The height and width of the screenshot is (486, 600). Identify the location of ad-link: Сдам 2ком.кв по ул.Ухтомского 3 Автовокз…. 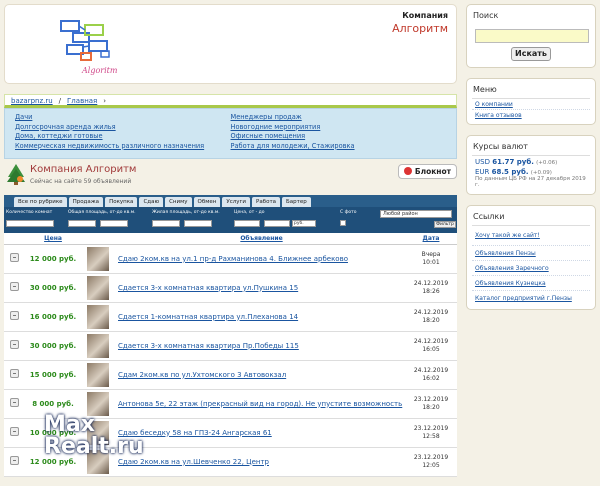
(202, 375).